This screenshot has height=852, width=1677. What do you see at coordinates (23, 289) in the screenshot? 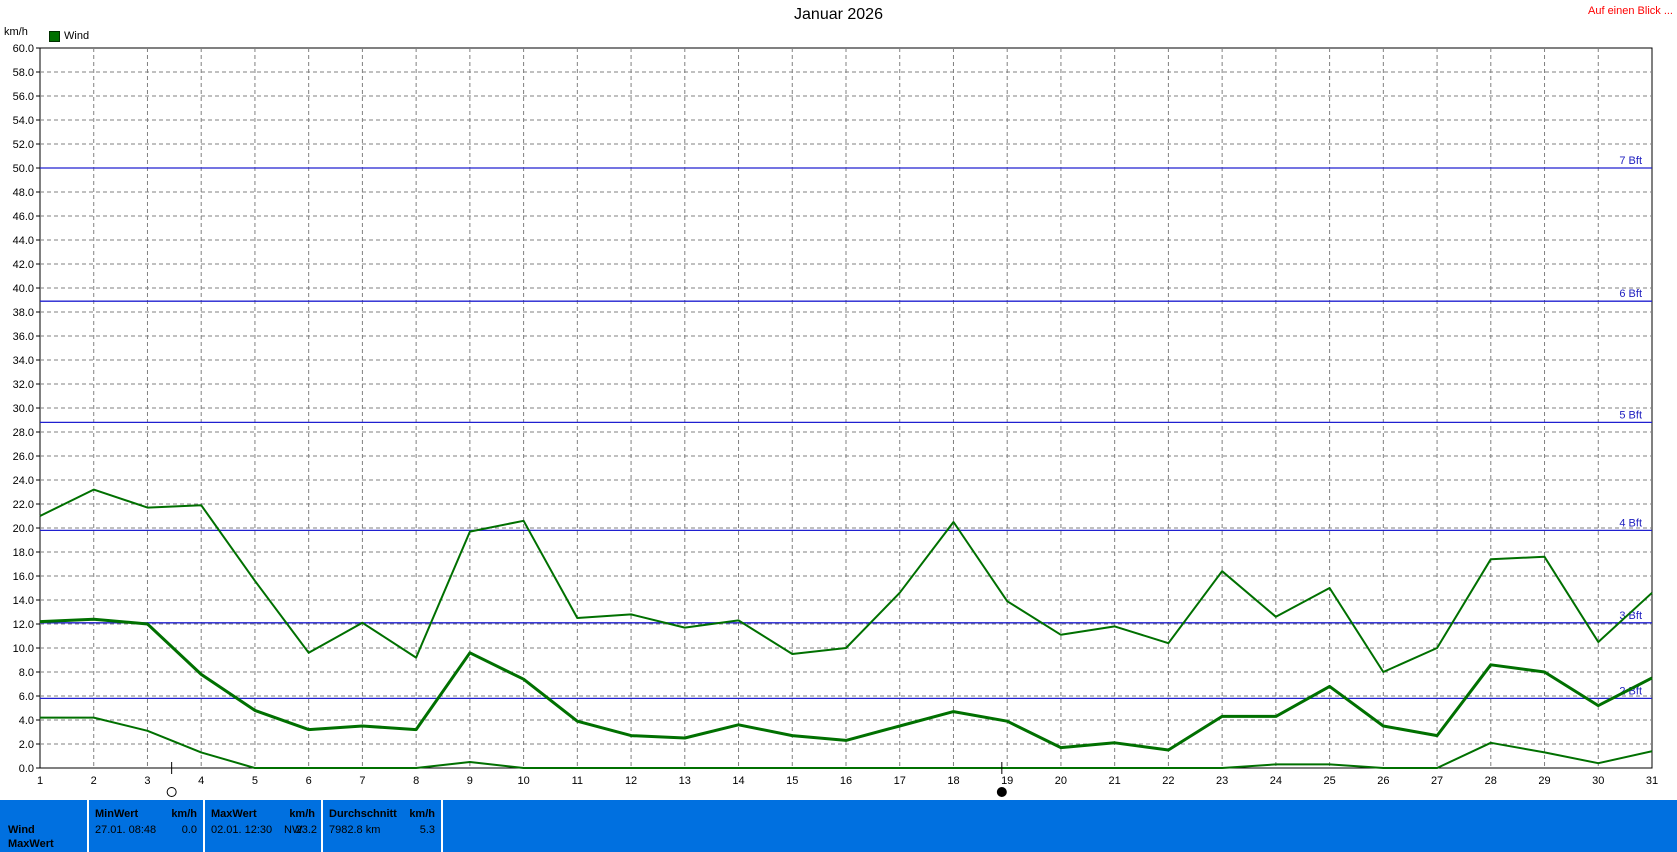
I see `y-tick-label: 40.0` at bounding box center [23, 289].